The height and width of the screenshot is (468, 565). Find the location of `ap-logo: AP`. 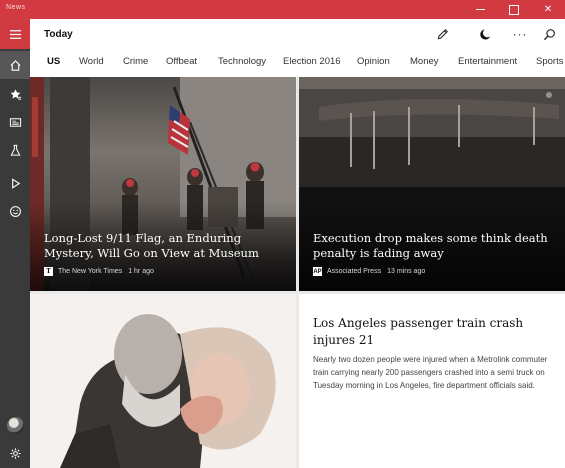

ap-logo: AP is located at coordinates (317, 271).